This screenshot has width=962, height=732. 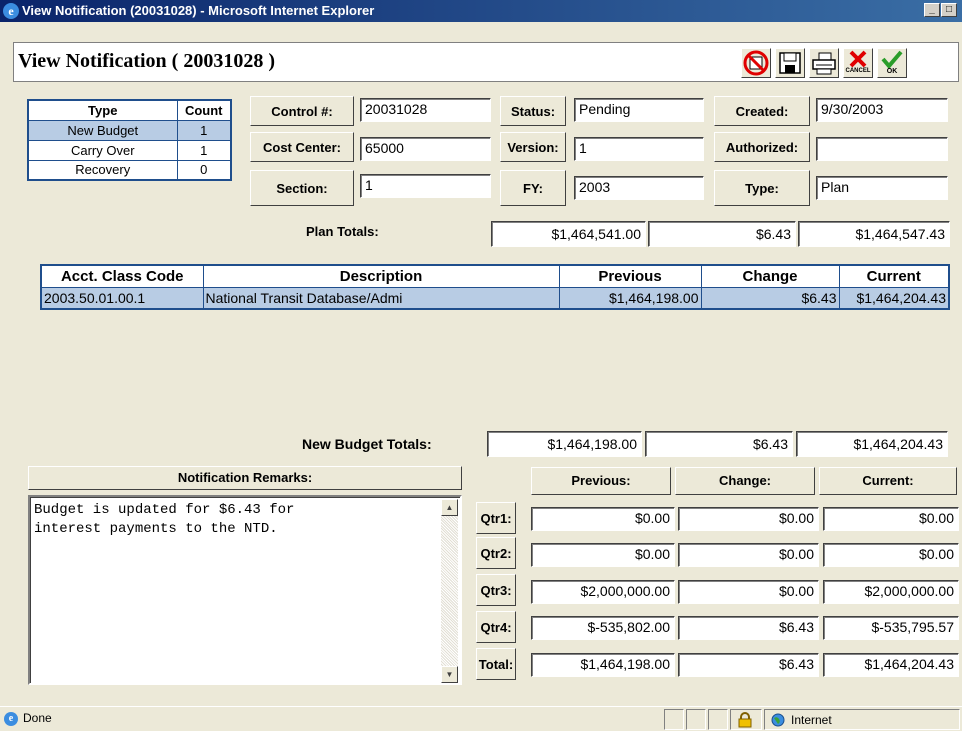 I want to click on zone-text: Internet, so click(x=811, y=720).